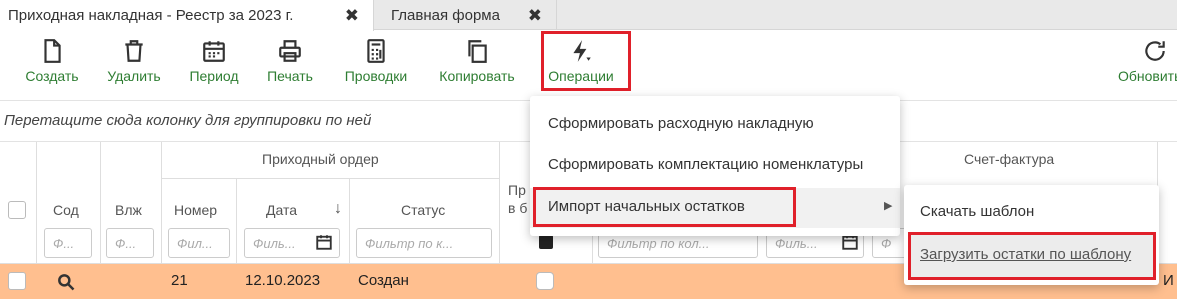  I want to click on cell-tail: И, so click(1168, 280).